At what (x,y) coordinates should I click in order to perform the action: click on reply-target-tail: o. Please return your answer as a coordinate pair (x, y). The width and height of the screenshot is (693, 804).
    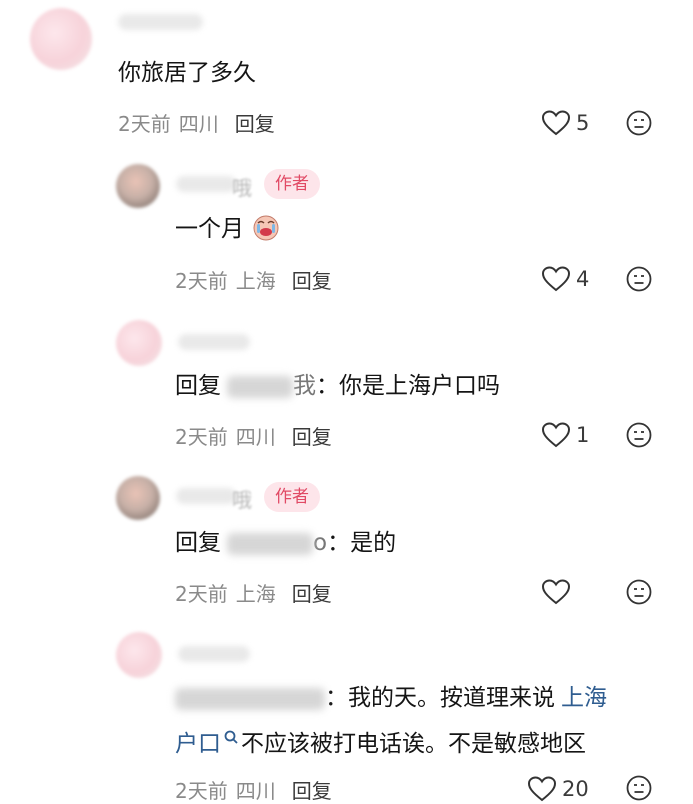
    Looking at the image, I should click on (320, 543).